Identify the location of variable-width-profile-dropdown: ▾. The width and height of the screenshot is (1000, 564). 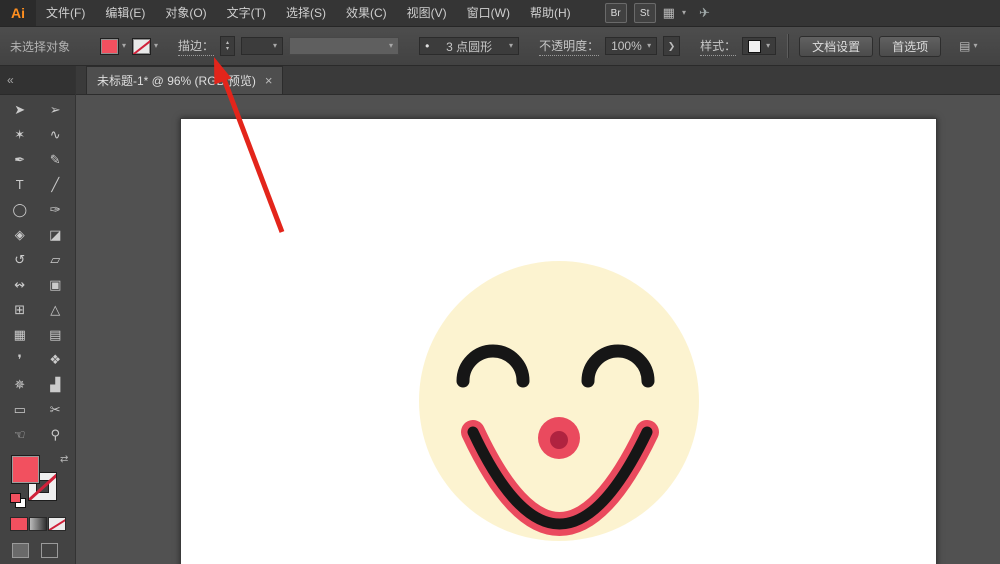
(344, 46).